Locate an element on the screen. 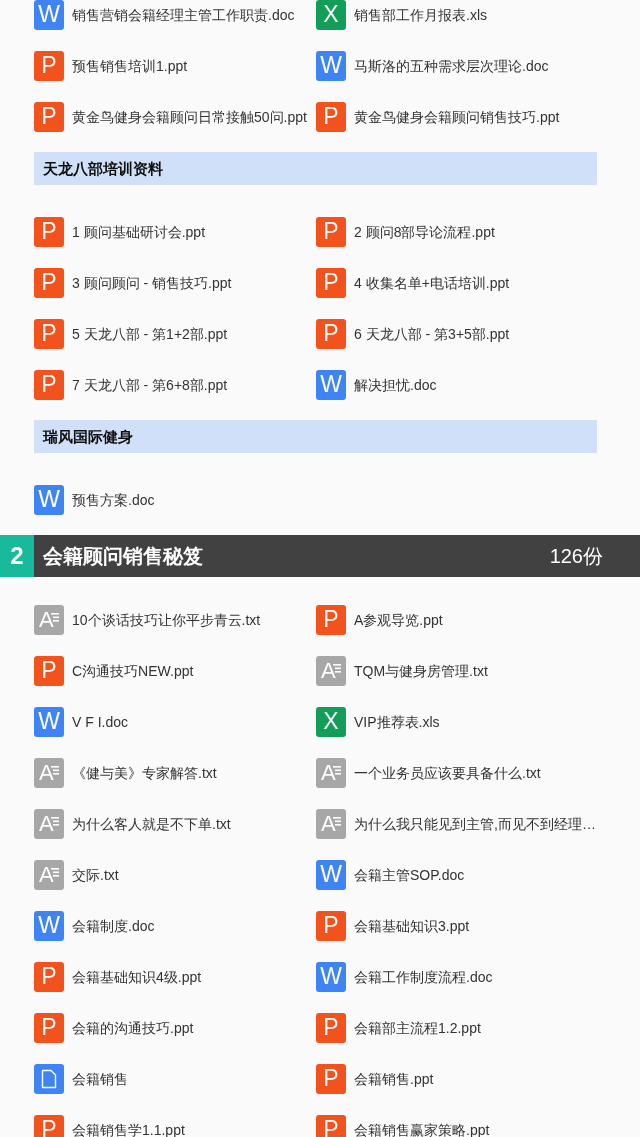 The height and width of the screenshot is (1137, 640). file-name: 会籍的沟通技巧.ppt is located at coordinates (133, 1028).